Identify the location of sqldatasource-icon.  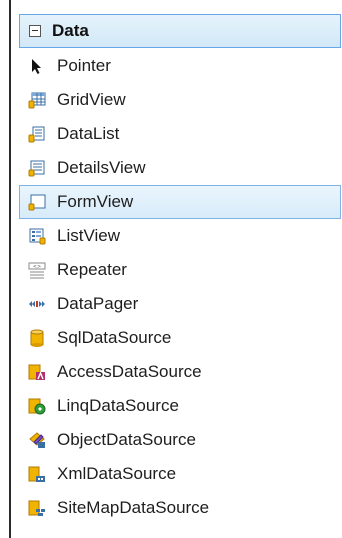
(37, 338).